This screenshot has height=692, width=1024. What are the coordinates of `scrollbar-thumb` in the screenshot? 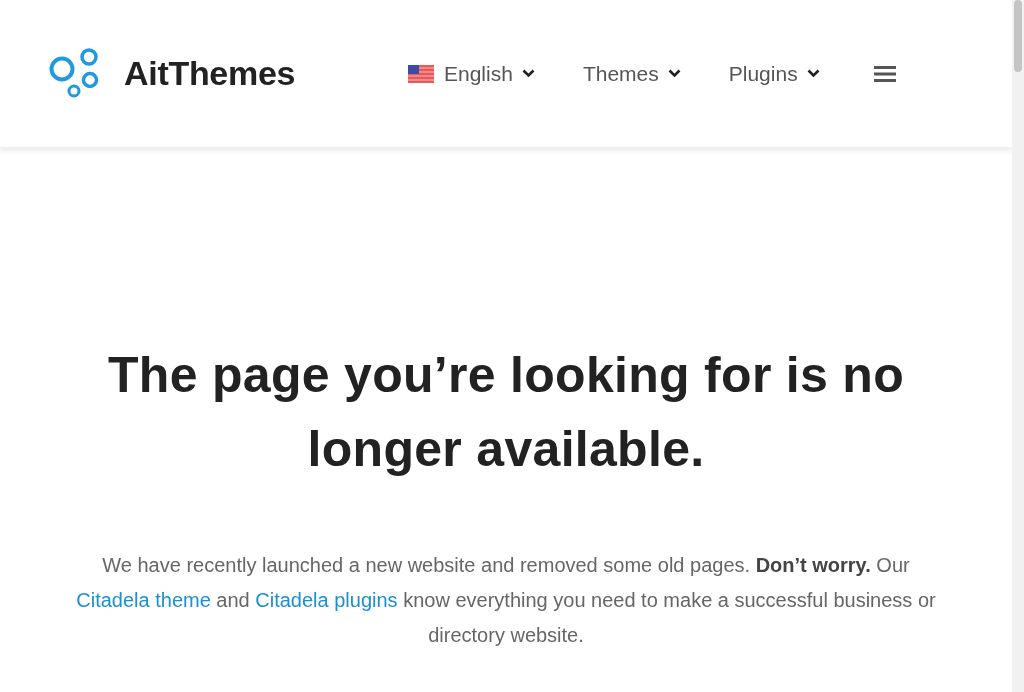 It's located at (1018, 36).